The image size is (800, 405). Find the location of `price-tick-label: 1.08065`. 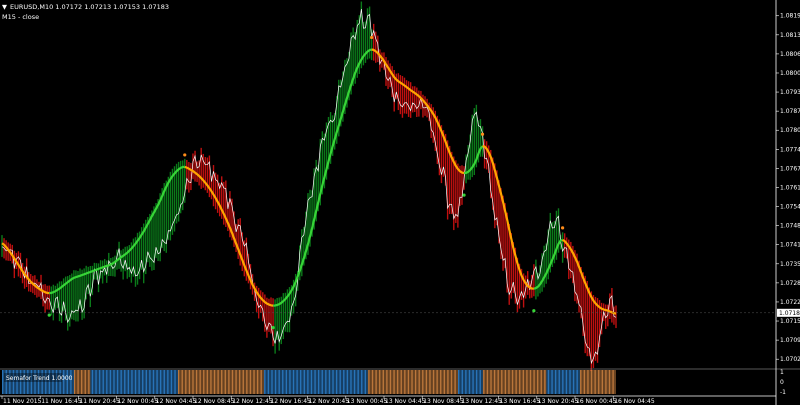

price-tick-label: 1.08065 is located at coordinates (790, 54).